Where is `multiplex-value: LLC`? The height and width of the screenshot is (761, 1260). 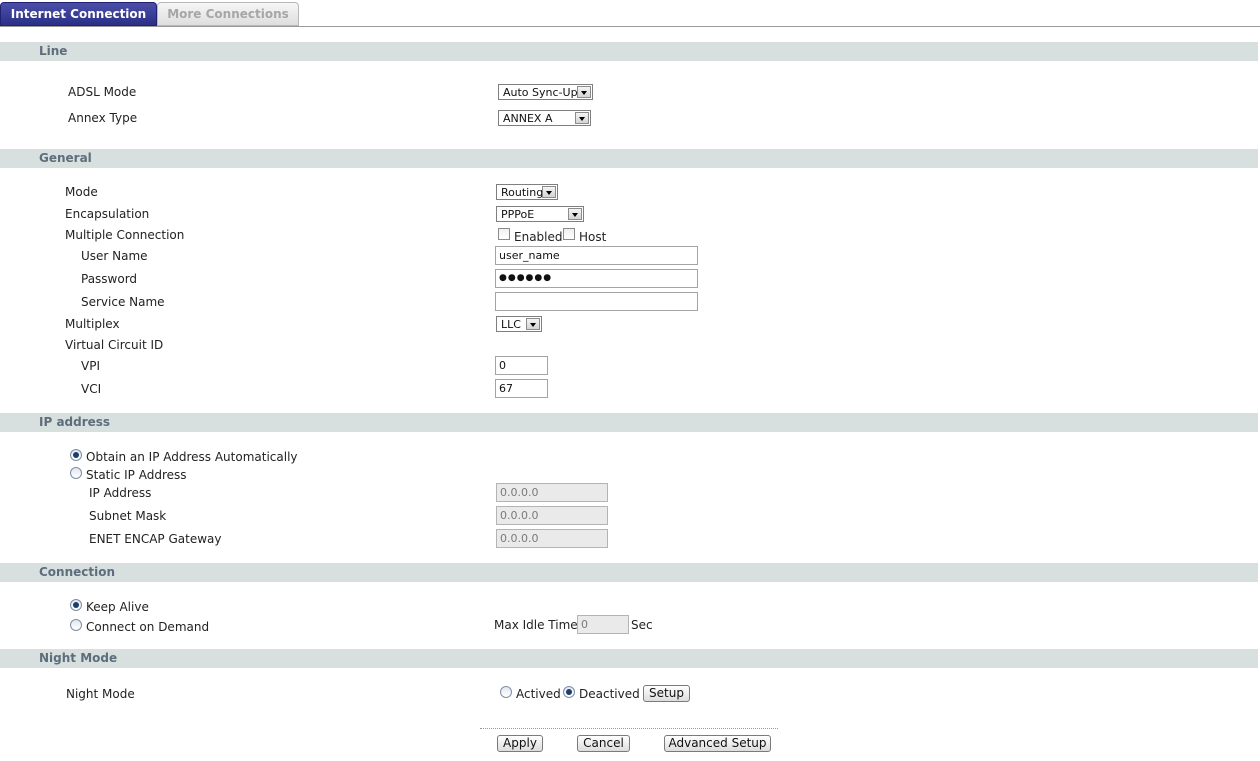
multiplex-value: LLC is located at coordinates (511, 324).